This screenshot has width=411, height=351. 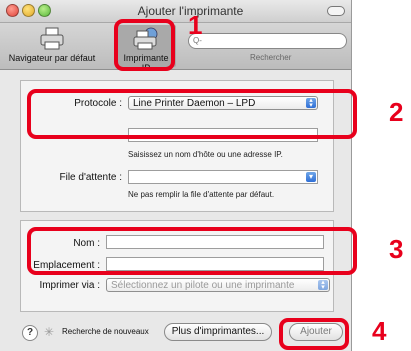 What do you see at coordinates (379, 331) in the screenshot?
I see `annotation-number-4: 4` at bounding box center [379, 331].